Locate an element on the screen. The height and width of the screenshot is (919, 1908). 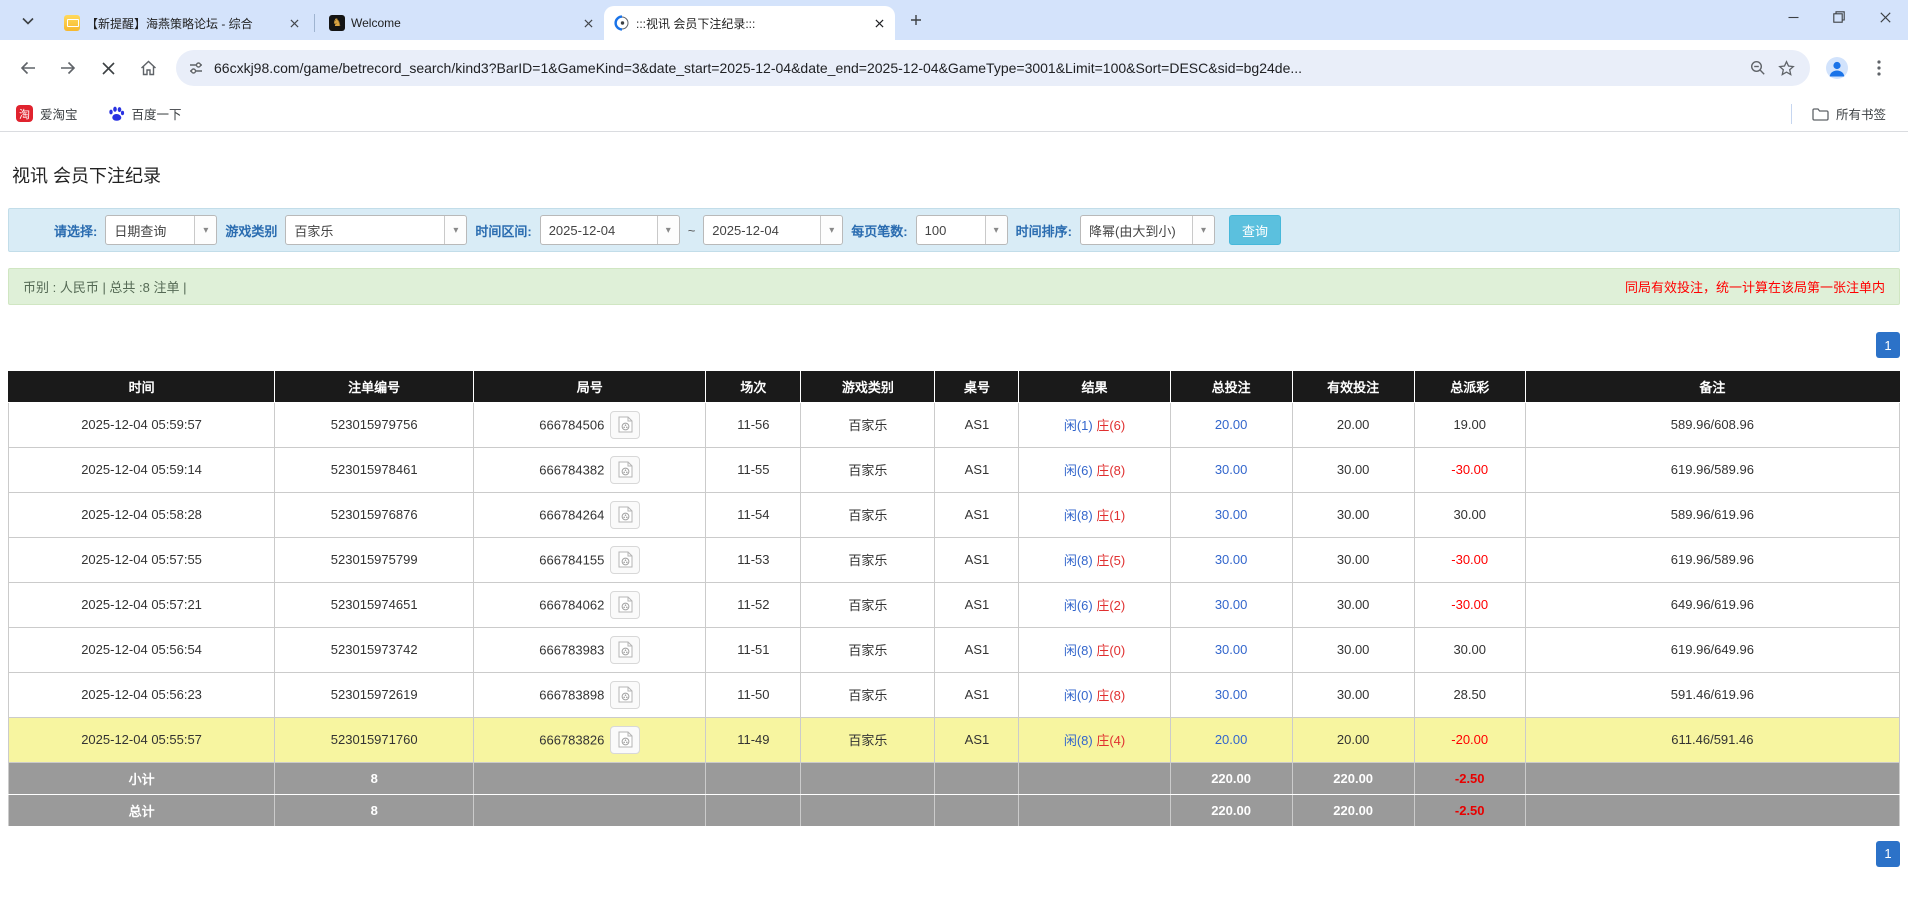
bookmark-aitaobao: 淘 爱淘宝 is located at coordinates (47, 114).